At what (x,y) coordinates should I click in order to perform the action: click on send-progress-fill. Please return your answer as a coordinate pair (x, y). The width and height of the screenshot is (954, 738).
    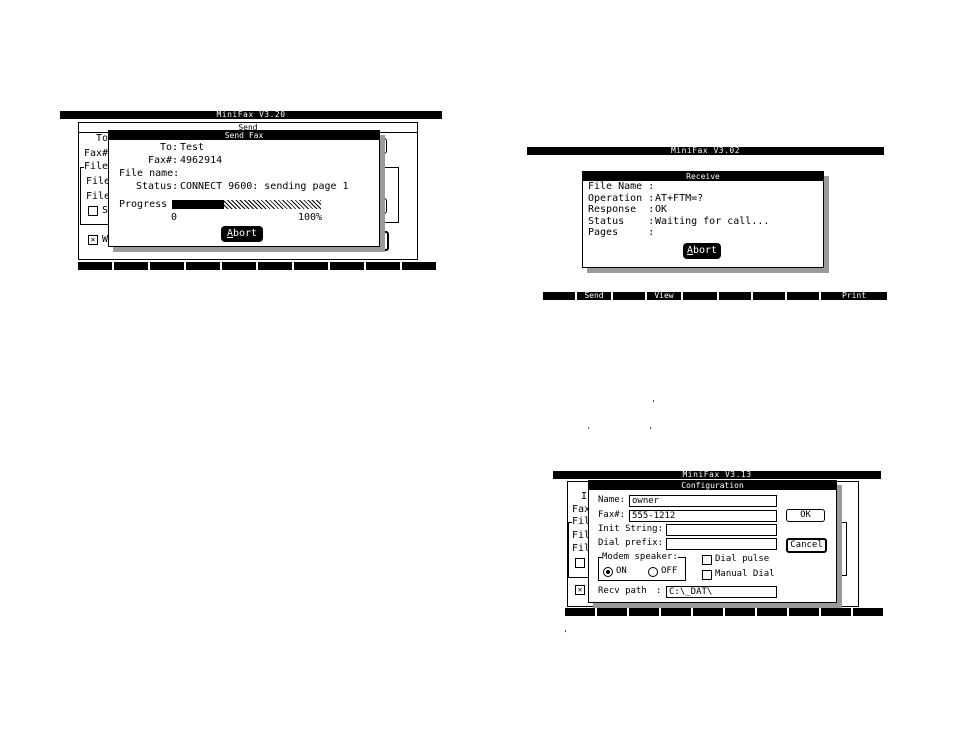
    Looking at the image, I should click on (198, 204).